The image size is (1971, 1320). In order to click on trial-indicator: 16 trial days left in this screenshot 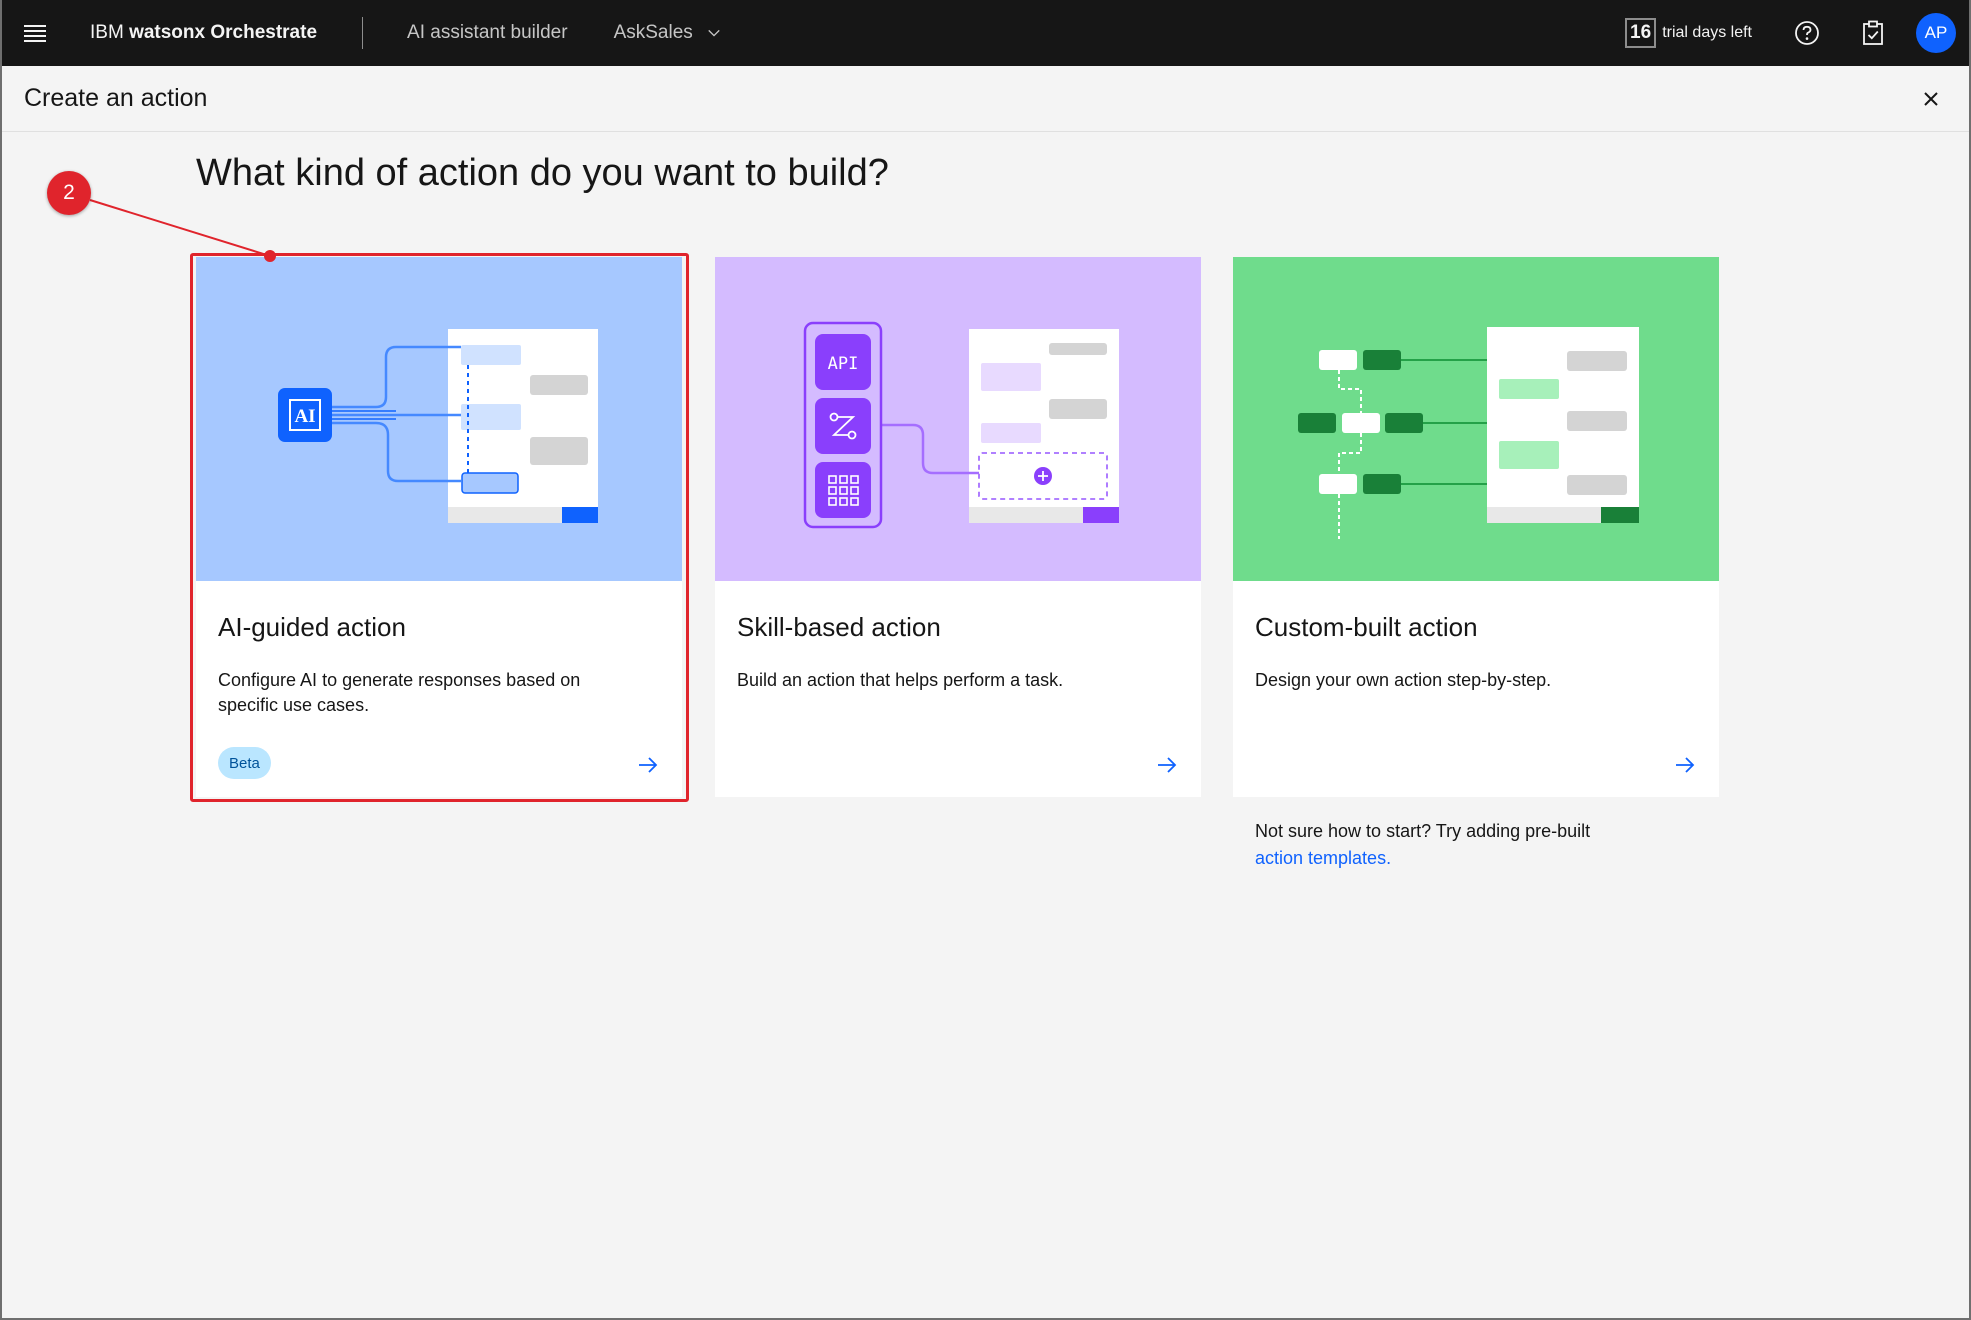, I will do `click(1688, 33)`.